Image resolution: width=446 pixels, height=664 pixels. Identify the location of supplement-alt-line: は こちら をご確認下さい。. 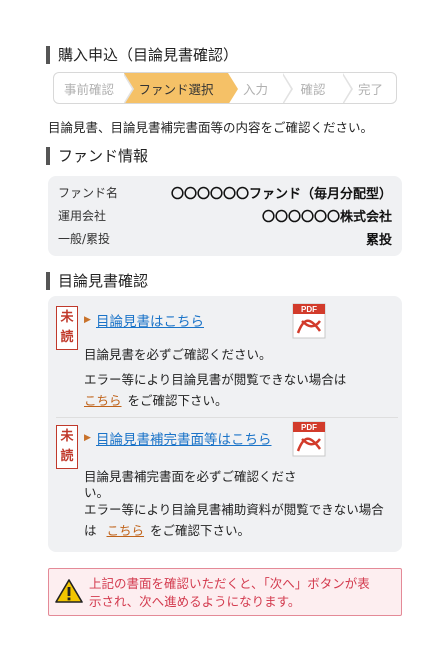
(167, 530).